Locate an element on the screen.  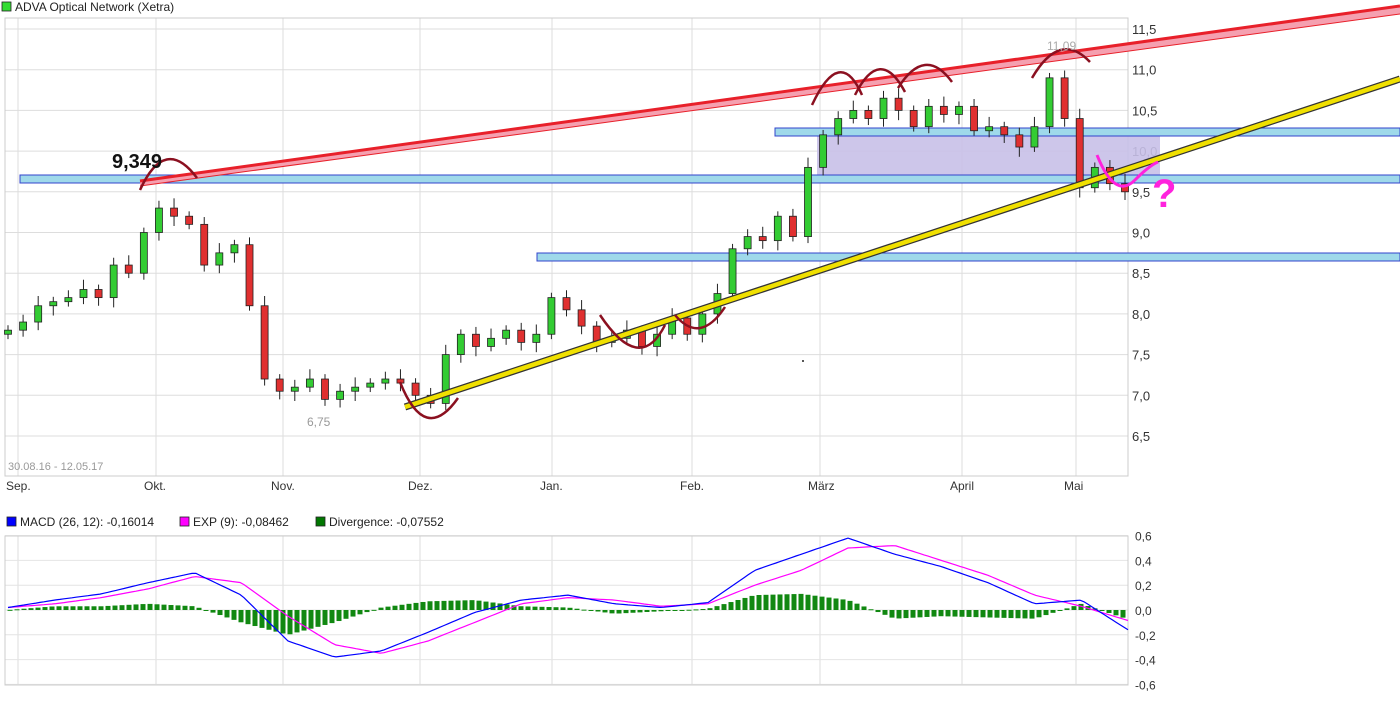
peak-label: 11,09 is located at coordinates (1061, 46).